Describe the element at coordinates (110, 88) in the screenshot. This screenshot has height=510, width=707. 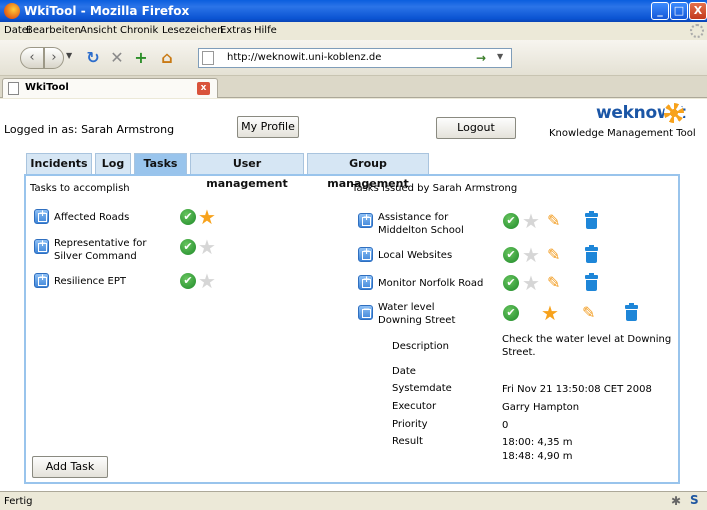
I see `browser-tab: WkiTool x` at that location.